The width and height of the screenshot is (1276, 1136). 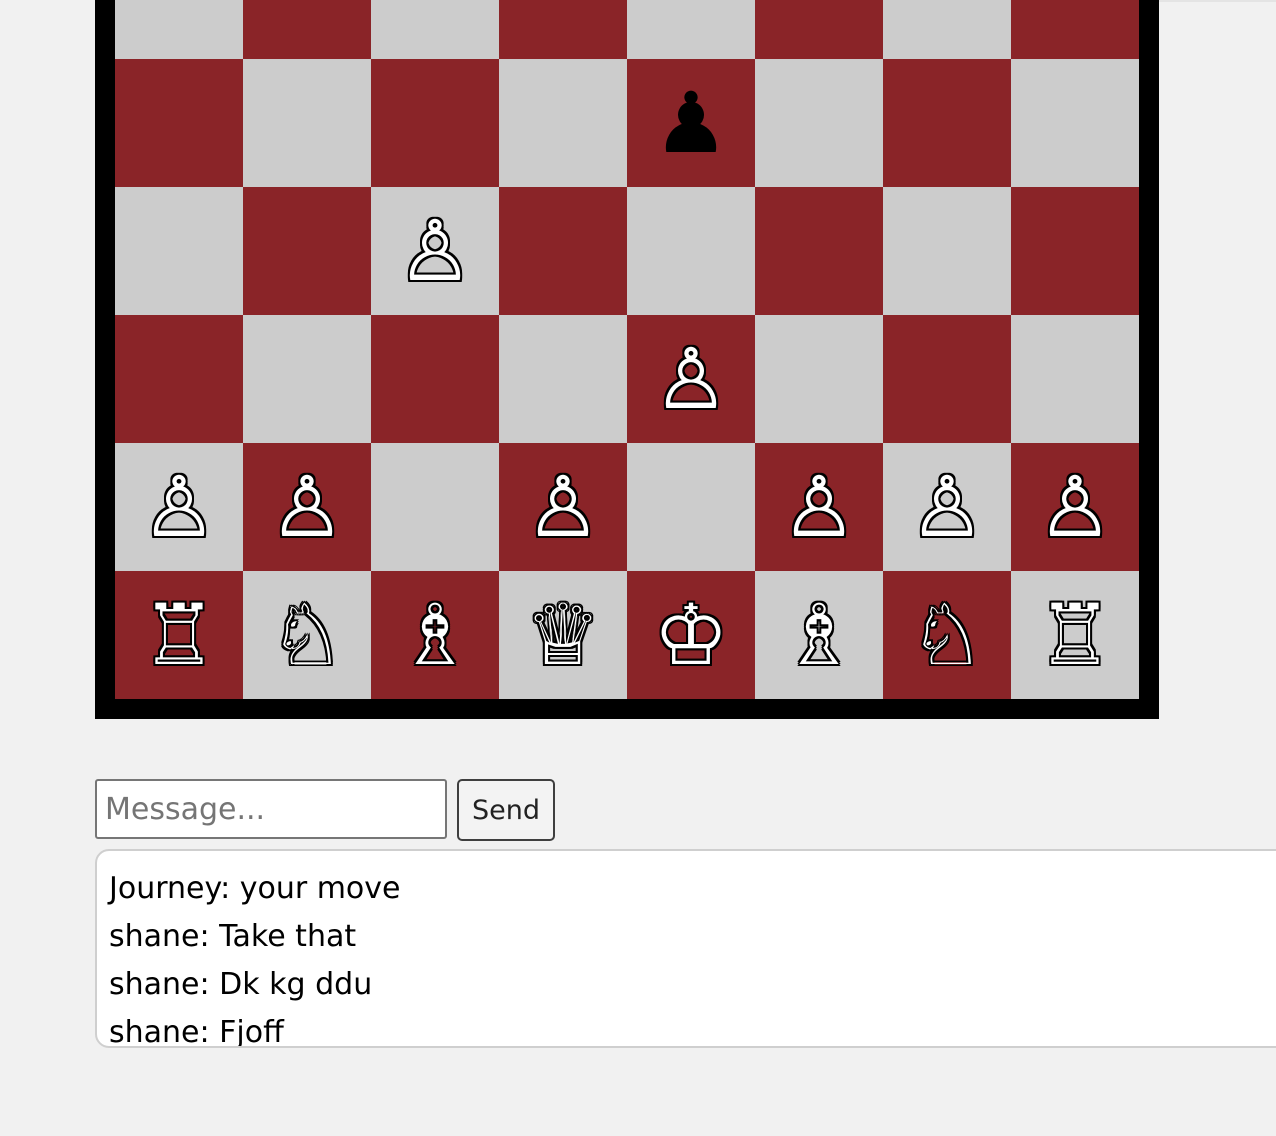 What do you see at coordinates (179, 123) in the screenshot?
I see `square-a6` at bounding box center [179, 123].